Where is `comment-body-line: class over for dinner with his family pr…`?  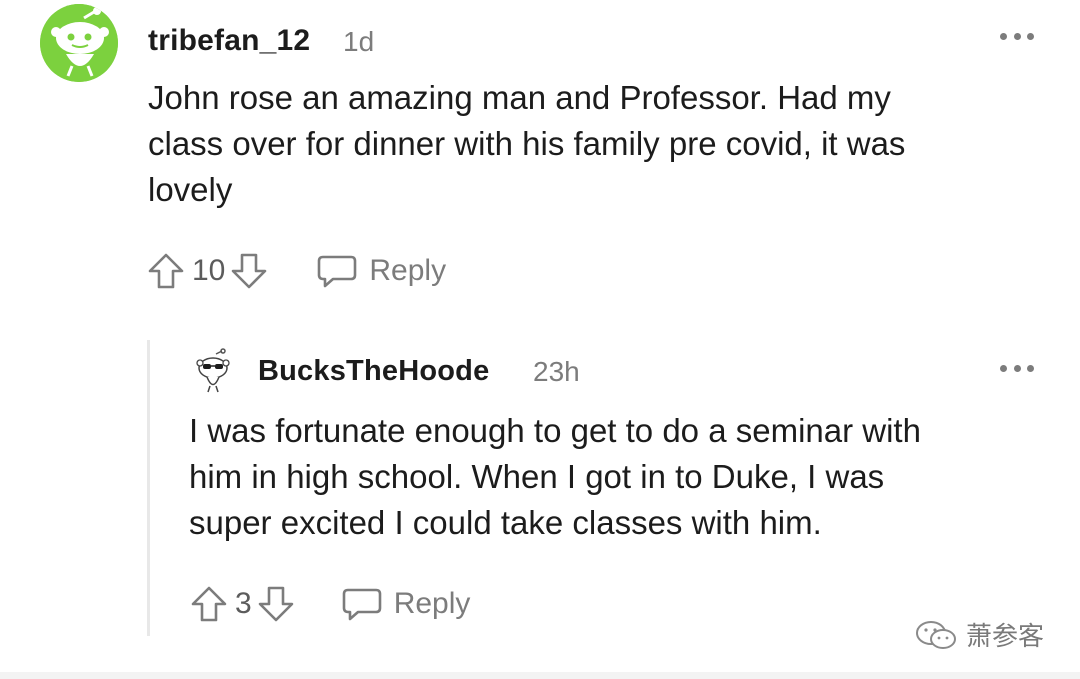 comment-body-line: class over for dinner with his family pr… is located at coordinates (527, 143).